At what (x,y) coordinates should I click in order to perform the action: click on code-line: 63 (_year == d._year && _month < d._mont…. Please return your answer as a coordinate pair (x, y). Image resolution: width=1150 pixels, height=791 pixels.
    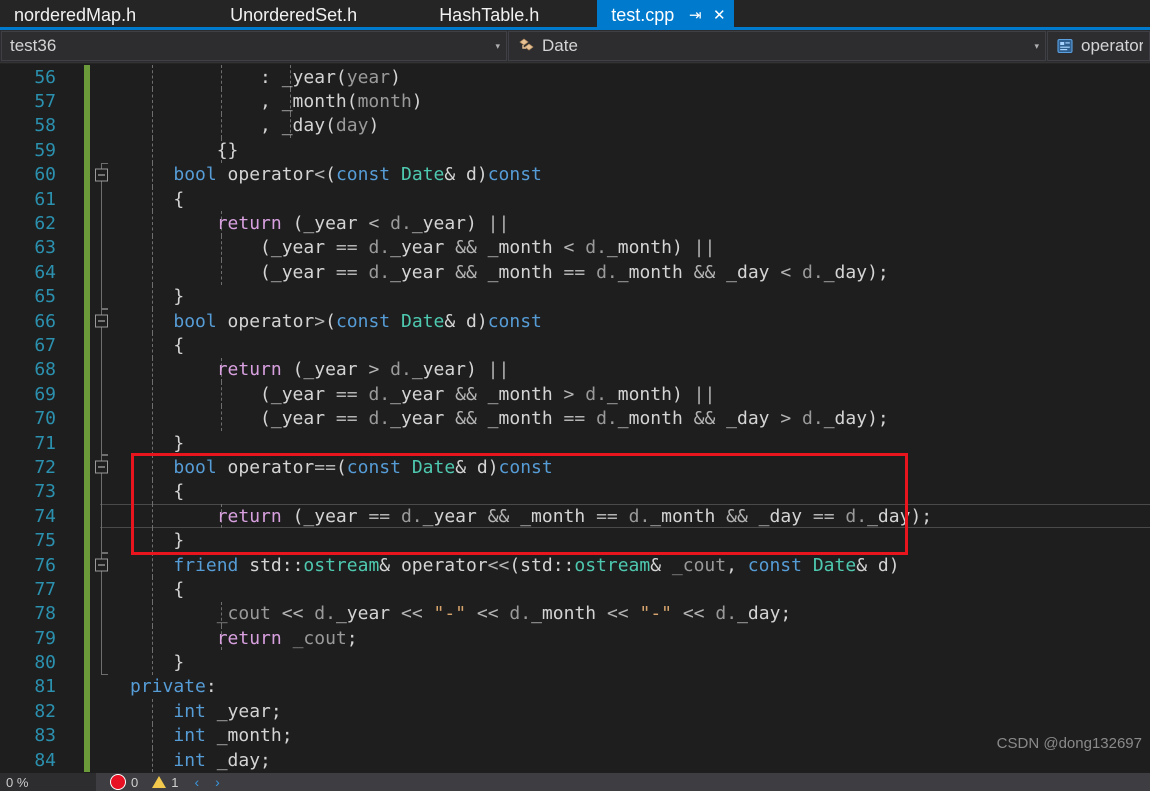
    Looking at the image, I should click on (575, 248).